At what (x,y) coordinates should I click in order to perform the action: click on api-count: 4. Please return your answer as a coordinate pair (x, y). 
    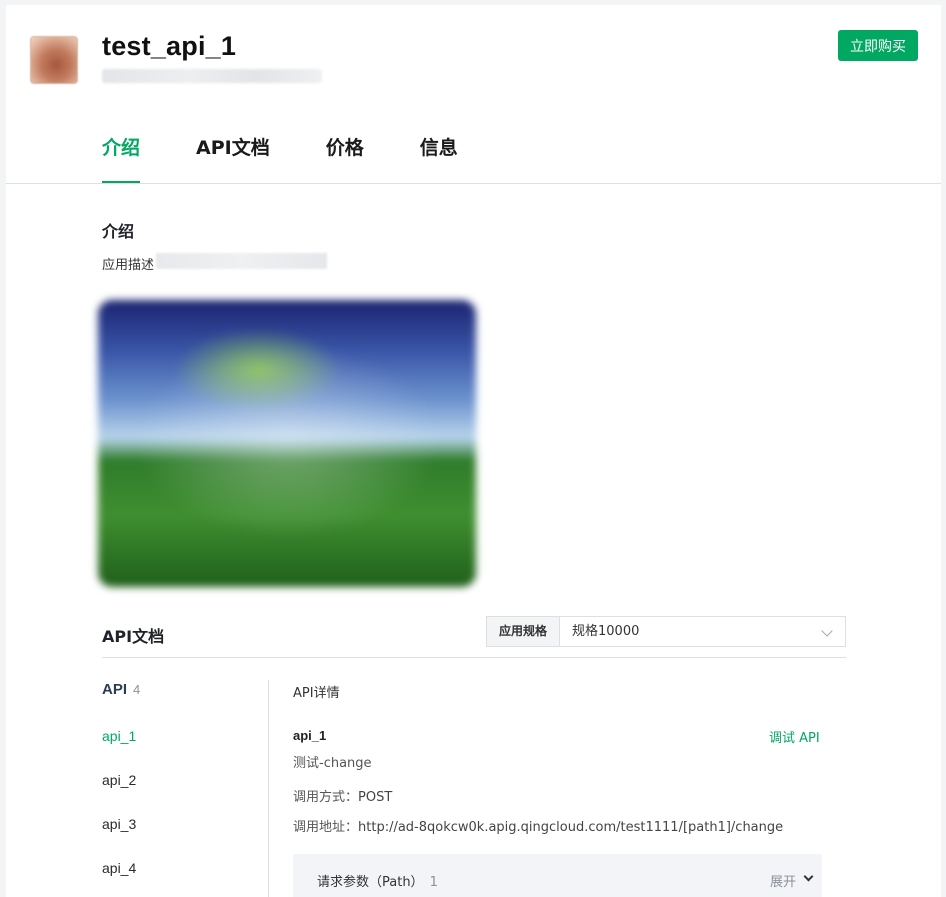
    Looking at the image, I should click on (137, 689).